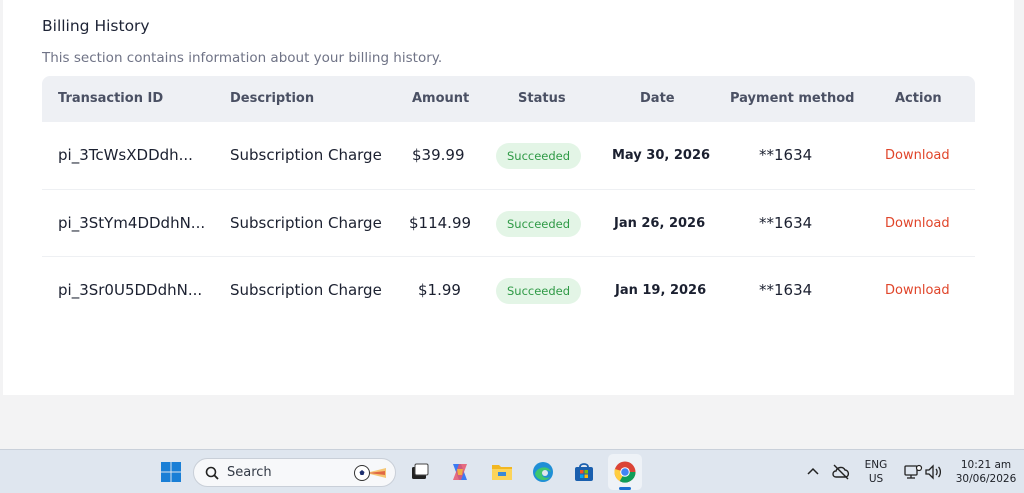 The height and width of the screenshot is (493, 1024). What do you see at coordinates (661, 155) in the screenshot?
I see `date-cell: May 30, 2026` at bounding box center [661, 155].